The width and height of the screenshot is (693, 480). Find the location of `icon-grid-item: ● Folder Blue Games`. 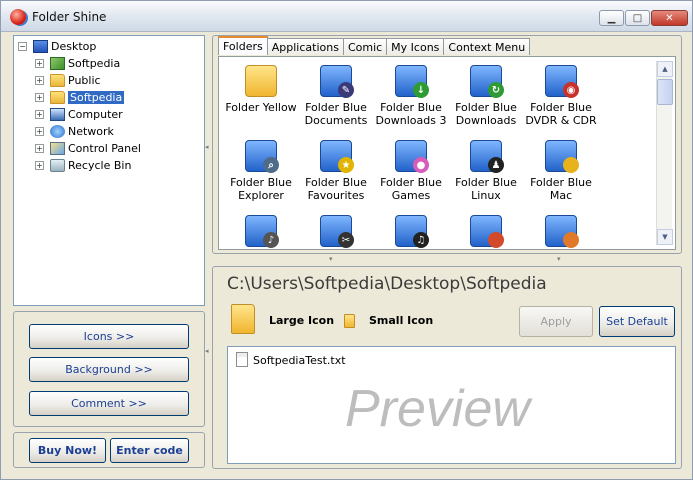

icon-grid-item: ● Folder Blue Games is located at coordinates (411, 171).